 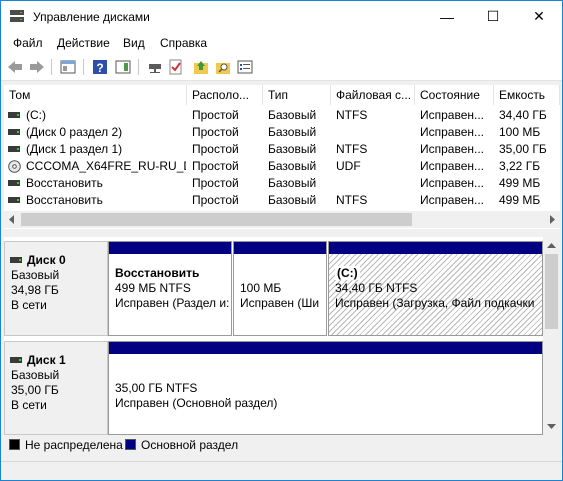 I want to click on help-button: ?, so click(x=100, y=67).